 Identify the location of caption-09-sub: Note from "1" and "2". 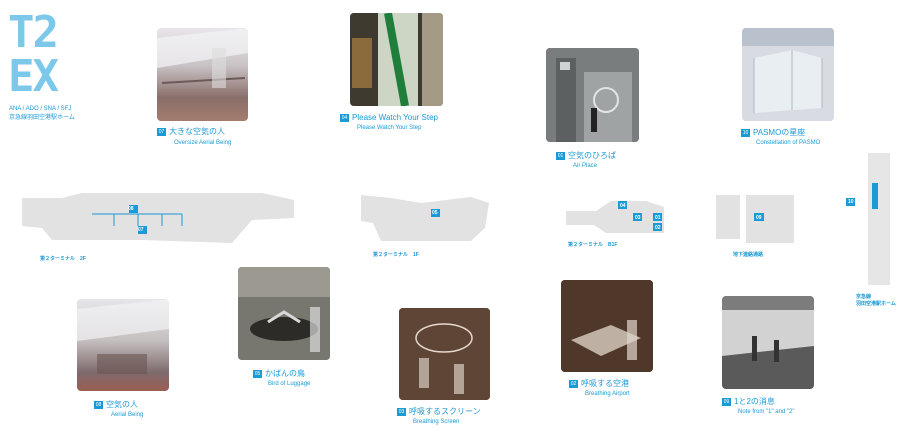
(766, 412).